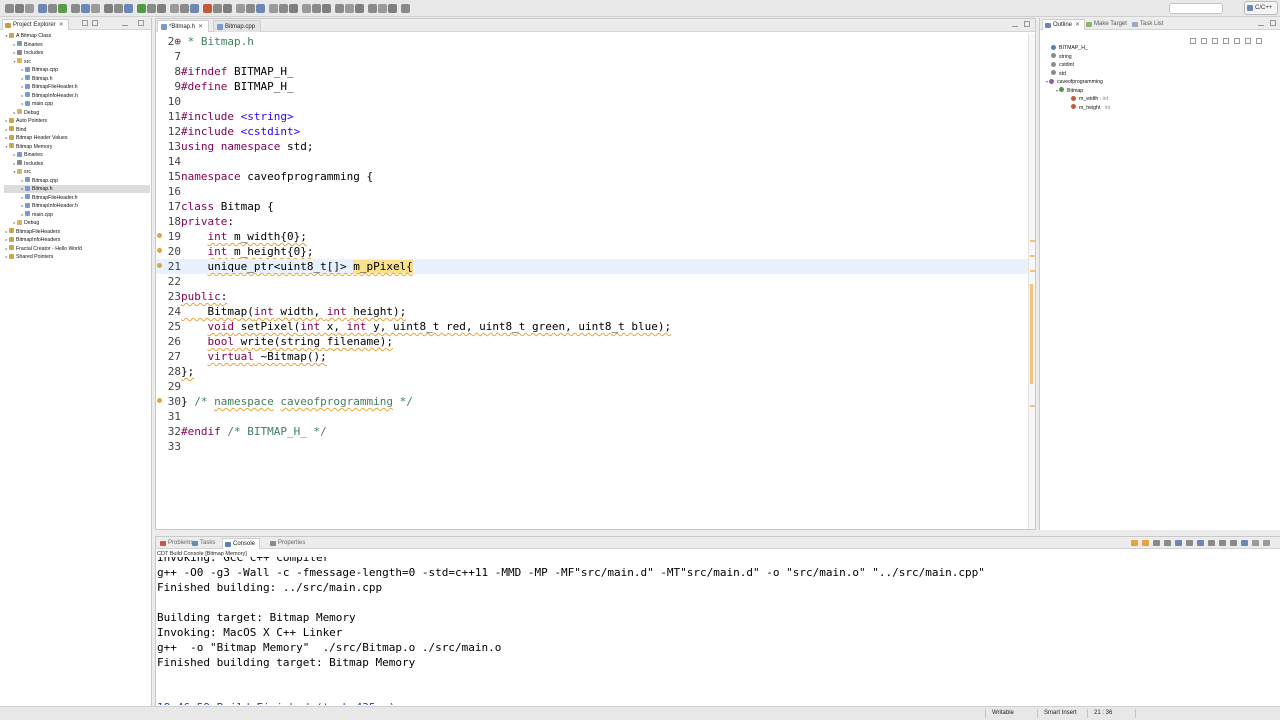  Describe the element at coordinates (1067, 48) in the screenshot. I see `outline-item: BITMAP_H_` at that location.